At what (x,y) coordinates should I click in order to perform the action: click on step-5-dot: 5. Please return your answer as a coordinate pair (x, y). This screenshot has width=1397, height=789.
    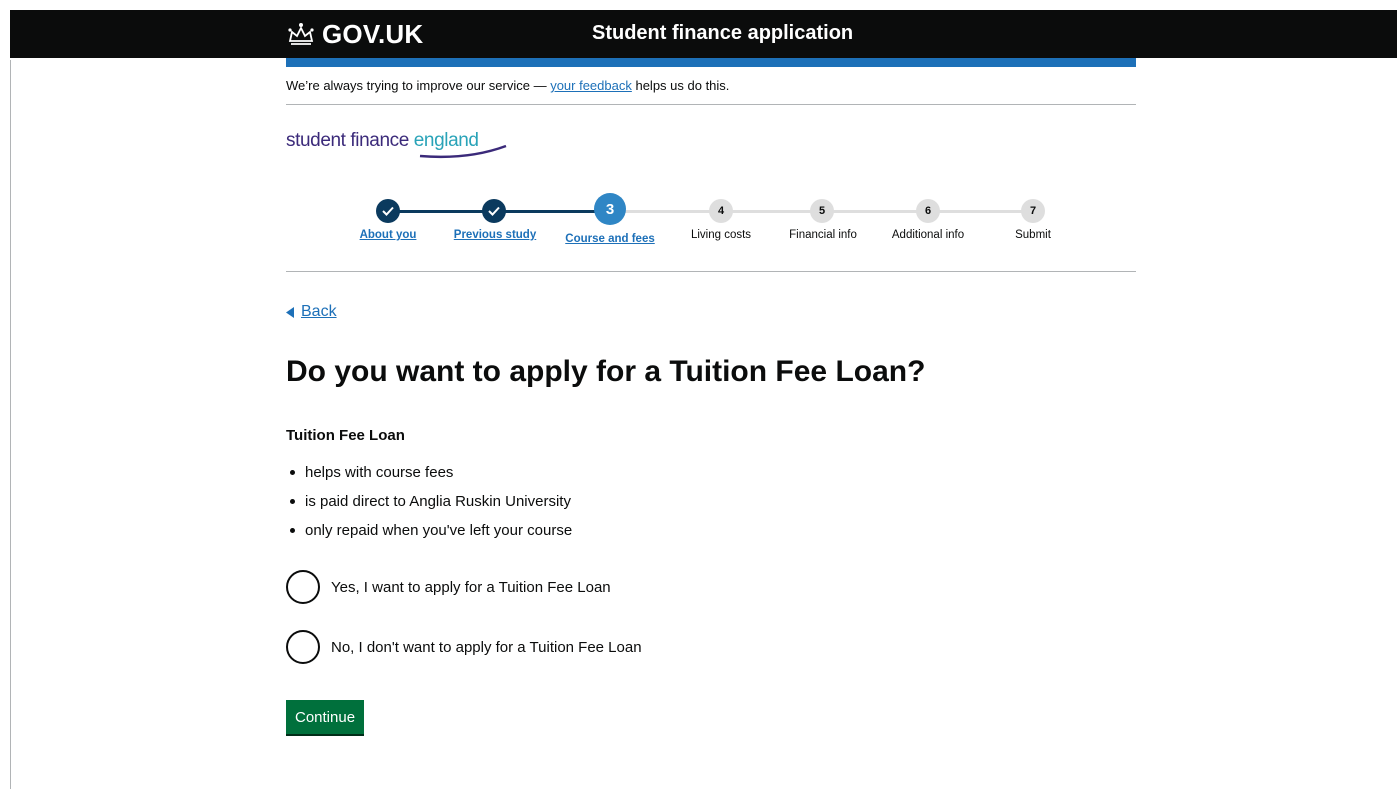
    Looking at the image, I should click on (822, 211).